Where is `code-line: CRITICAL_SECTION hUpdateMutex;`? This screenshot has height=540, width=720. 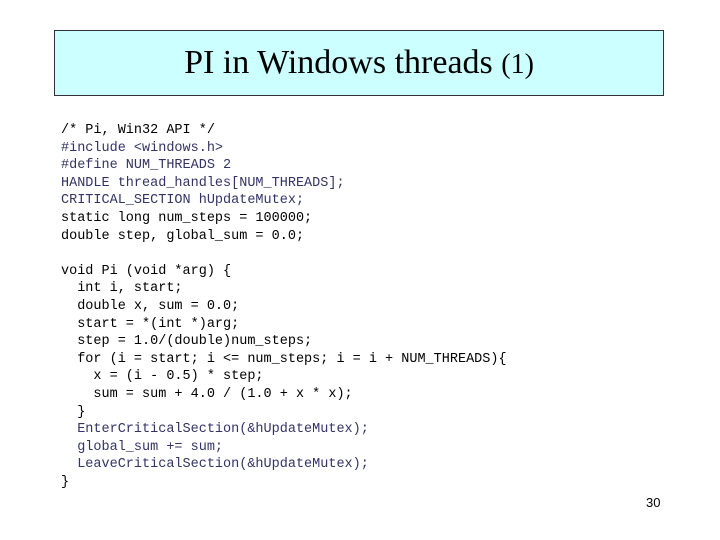 code-line: CRITICAL_SECTION hUpdateMutex; is located at coordinates (183, 201).